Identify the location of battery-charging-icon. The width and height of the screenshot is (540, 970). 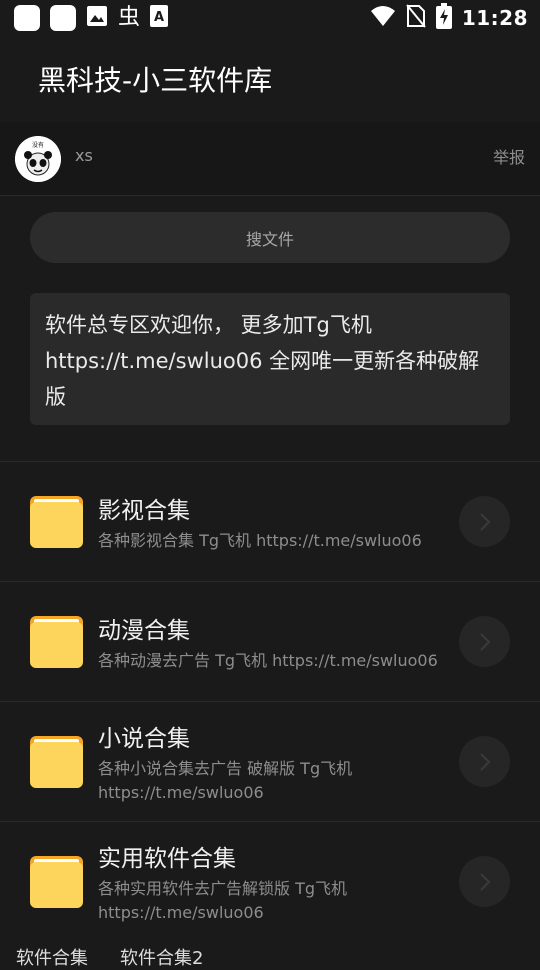
(443, 18).